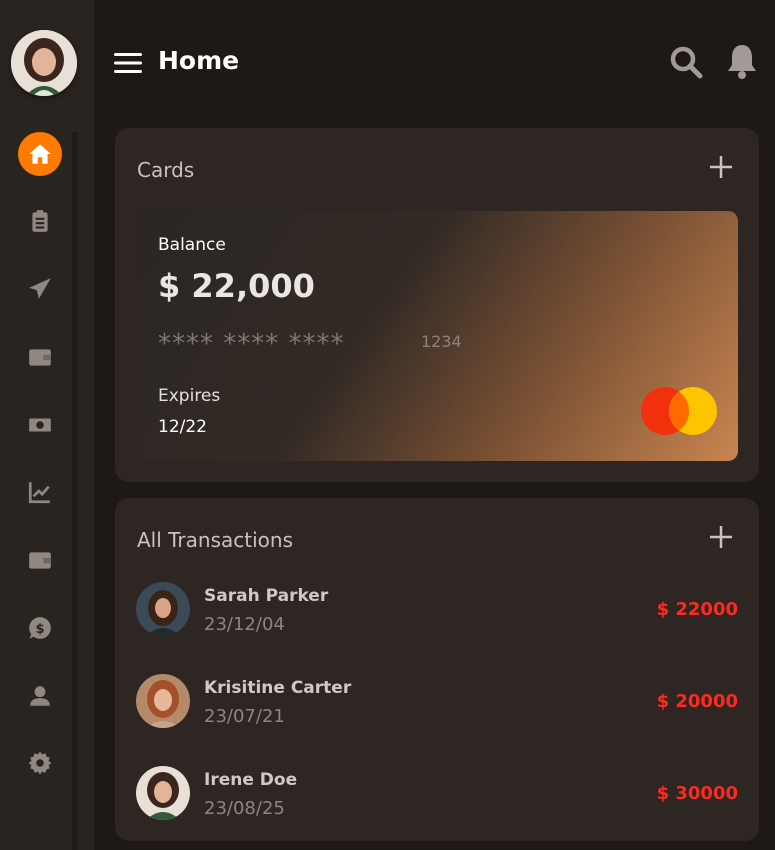 The image size is (775, 850). I want to click on sidebar-item-payments: $, so click(40, 628).